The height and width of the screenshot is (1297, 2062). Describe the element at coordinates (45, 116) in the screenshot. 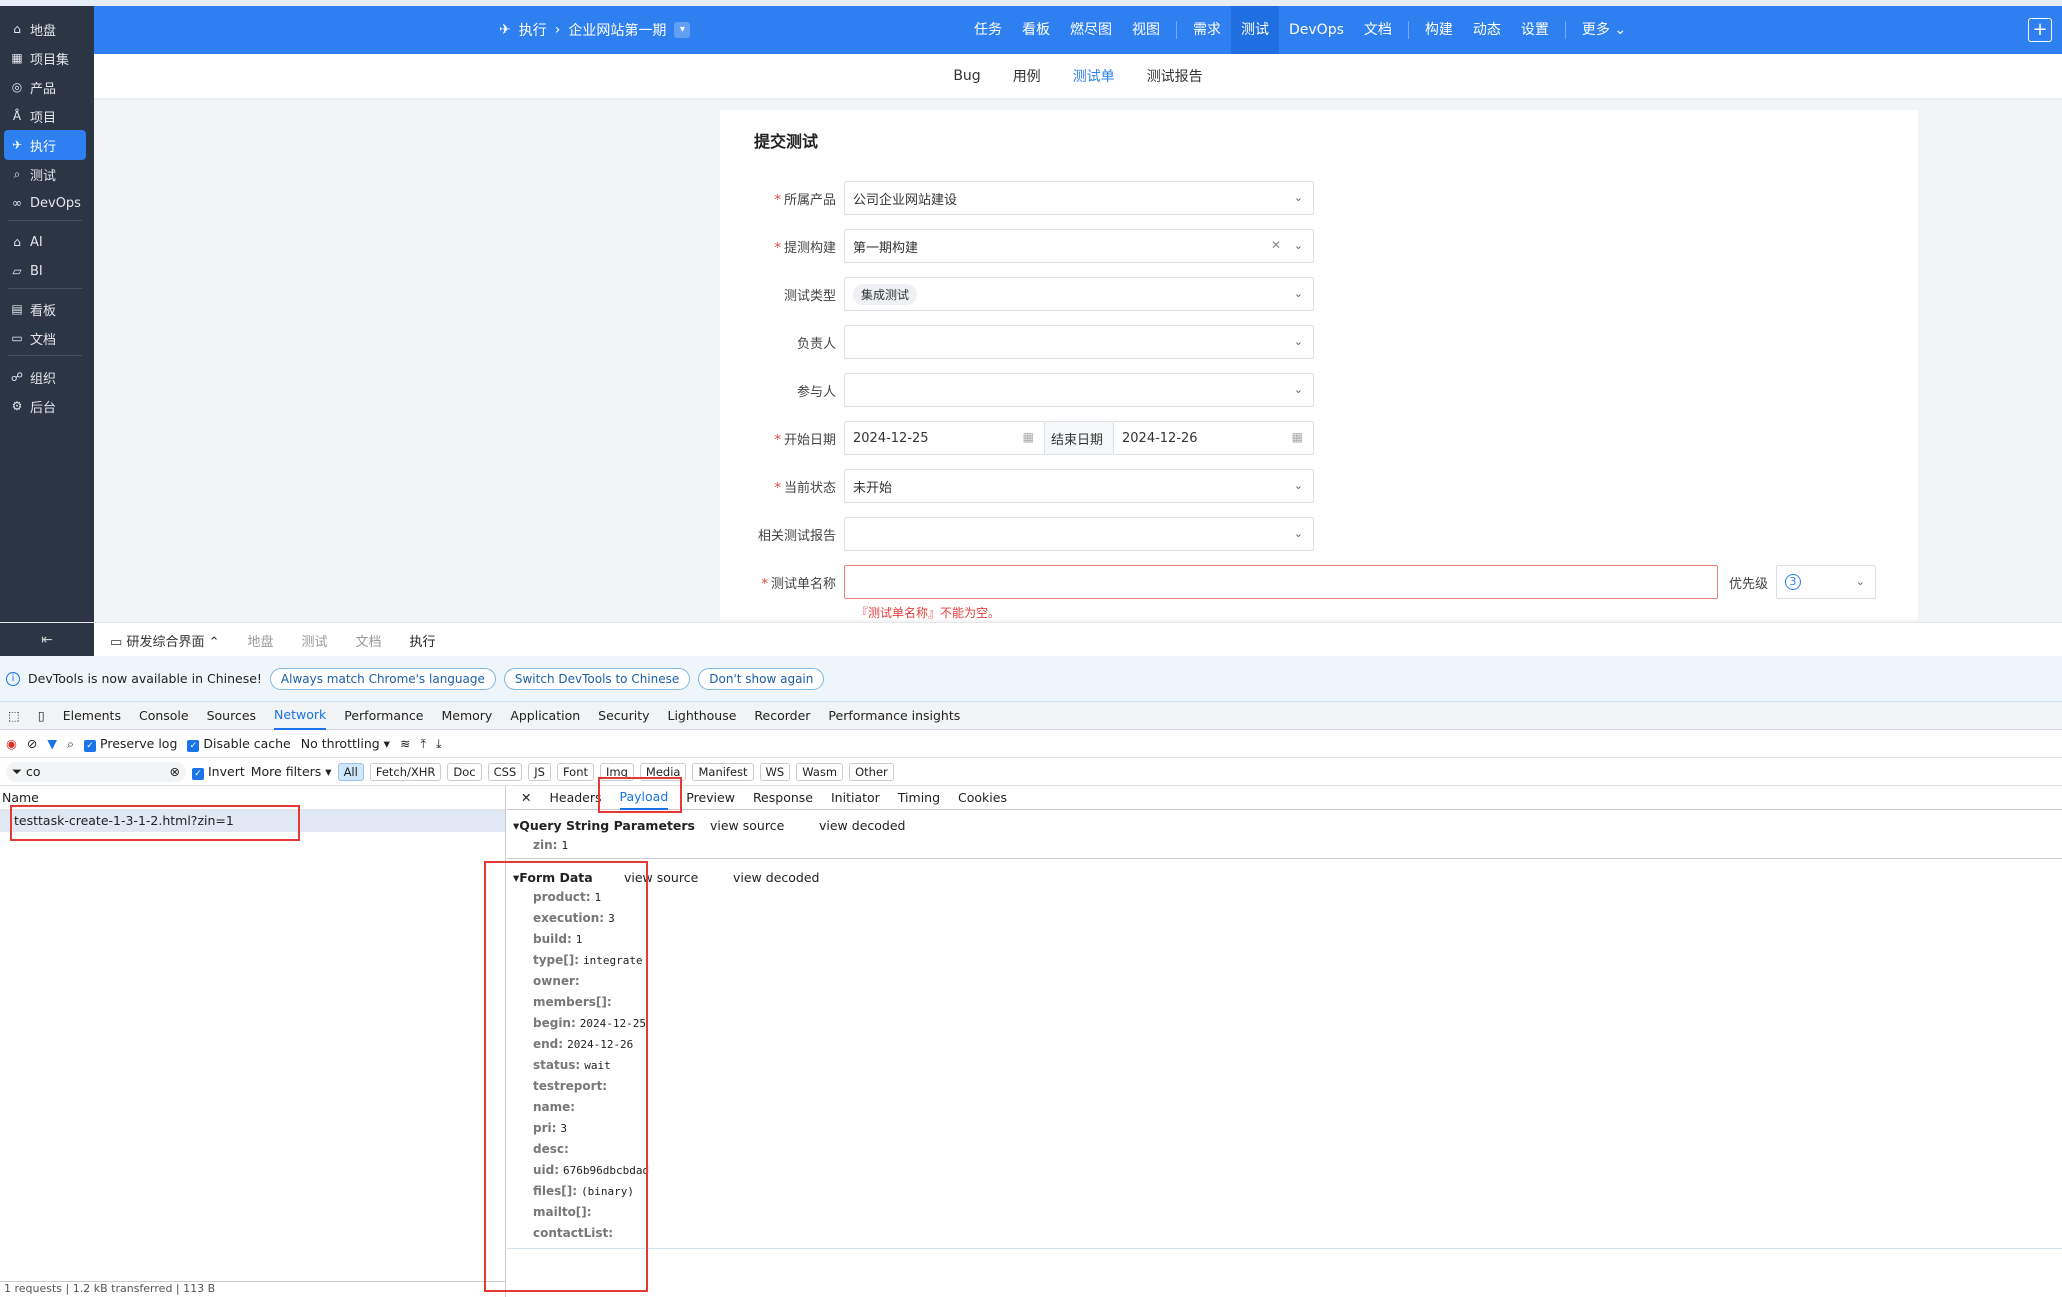

I see `sidebar-item-project: Å 项目` at that location.